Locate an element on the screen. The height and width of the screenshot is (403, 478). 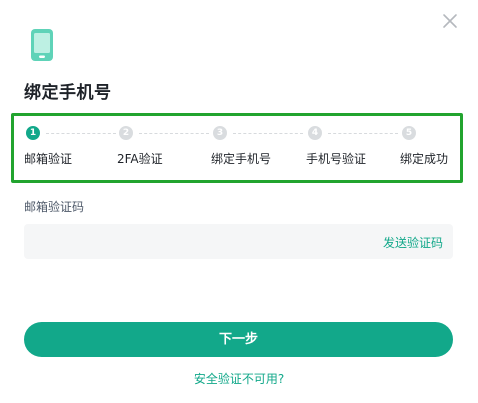
step-5-label: 绑定成功 is located at coordinates (424, 159).